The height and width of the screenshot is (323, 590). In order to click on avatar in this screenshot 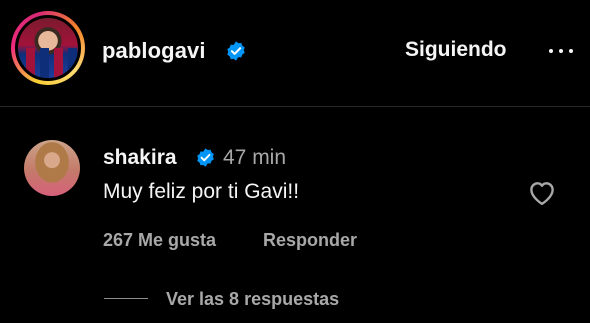, I will do `click(48, 48)`.